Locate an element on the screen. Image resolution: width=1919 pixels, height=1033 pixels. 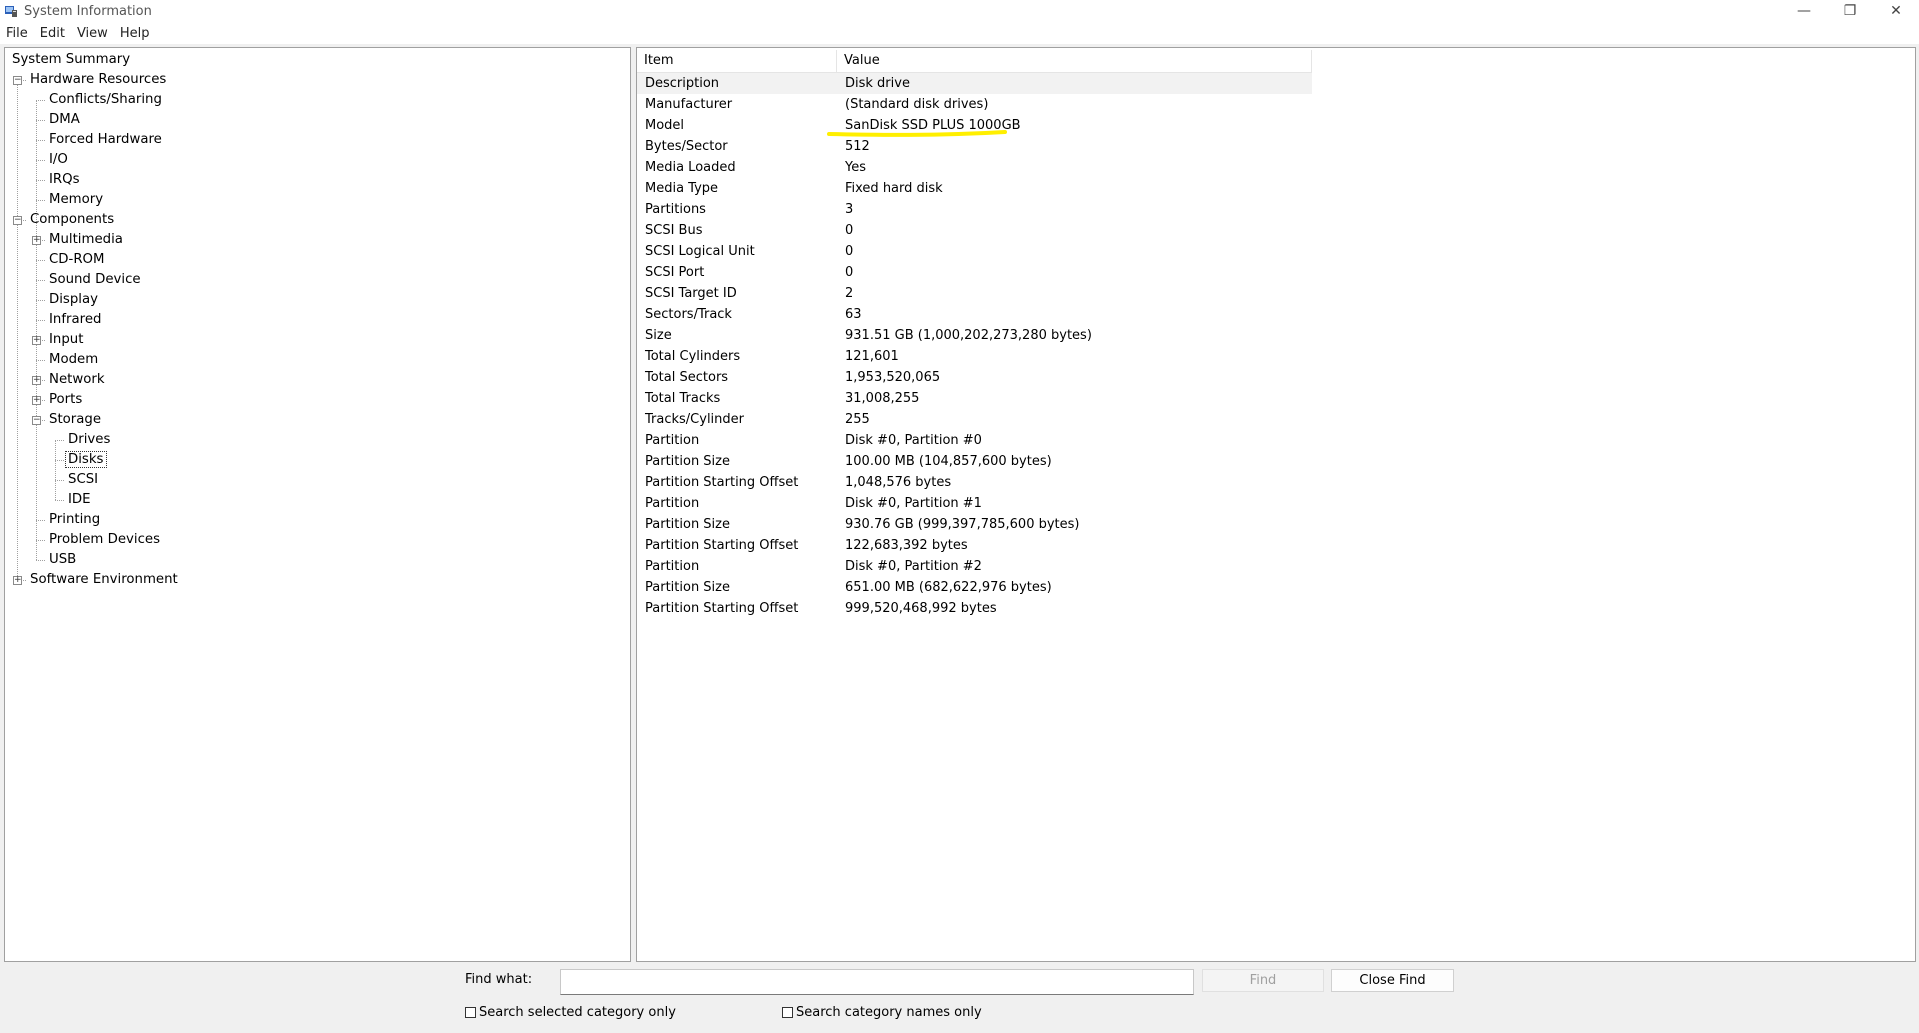
minimize-icon: — is located at coordinates (1804, 11).